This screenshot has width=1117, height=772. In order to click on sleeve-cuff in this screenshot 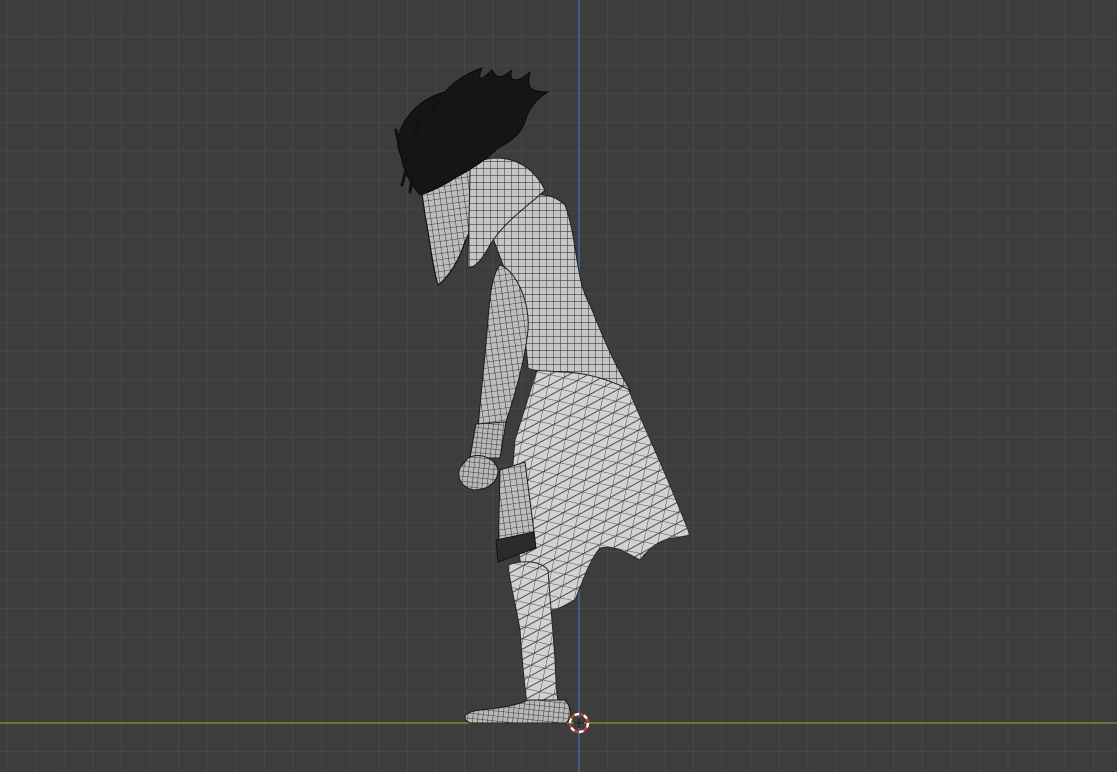, I will do `click(488, 440)`.